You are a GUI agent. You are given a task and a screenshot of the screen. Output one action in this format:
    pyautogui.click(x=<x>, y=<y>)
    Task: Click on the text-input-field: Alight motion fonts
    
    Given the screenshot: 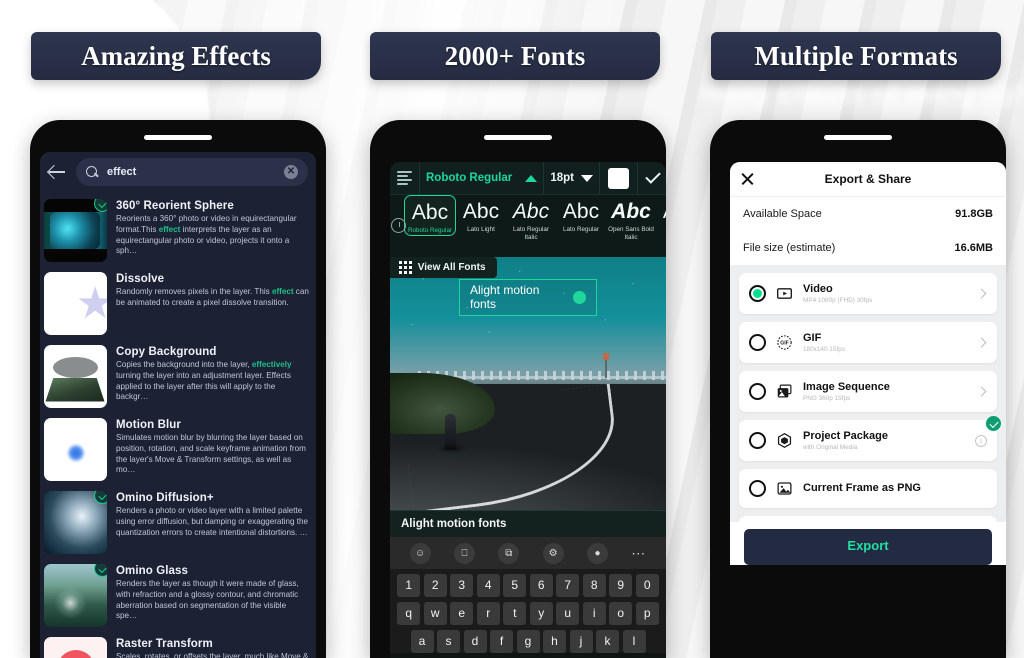 What is the action you would take?
    pyautogui.click(x=528, y=523)
    